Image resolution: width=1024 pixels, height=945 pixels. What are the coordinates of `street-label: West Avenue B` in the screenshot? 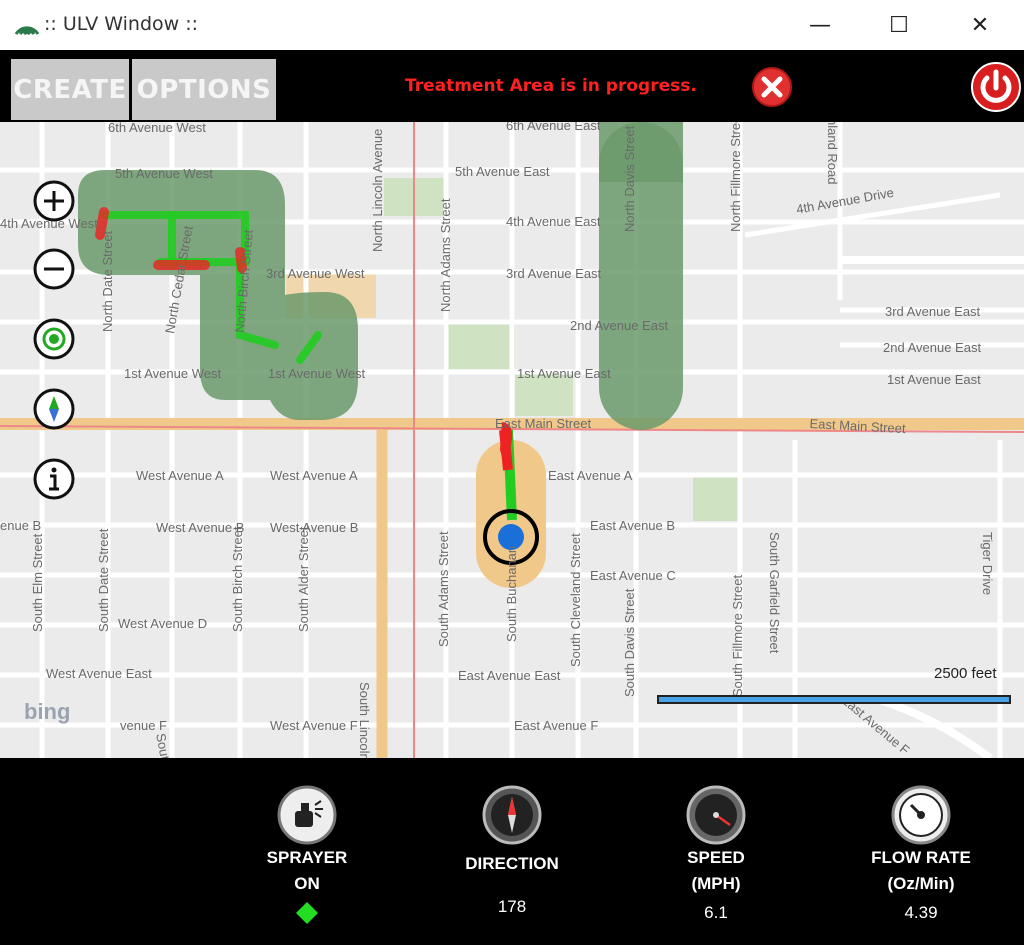 It's located at (314, 527).